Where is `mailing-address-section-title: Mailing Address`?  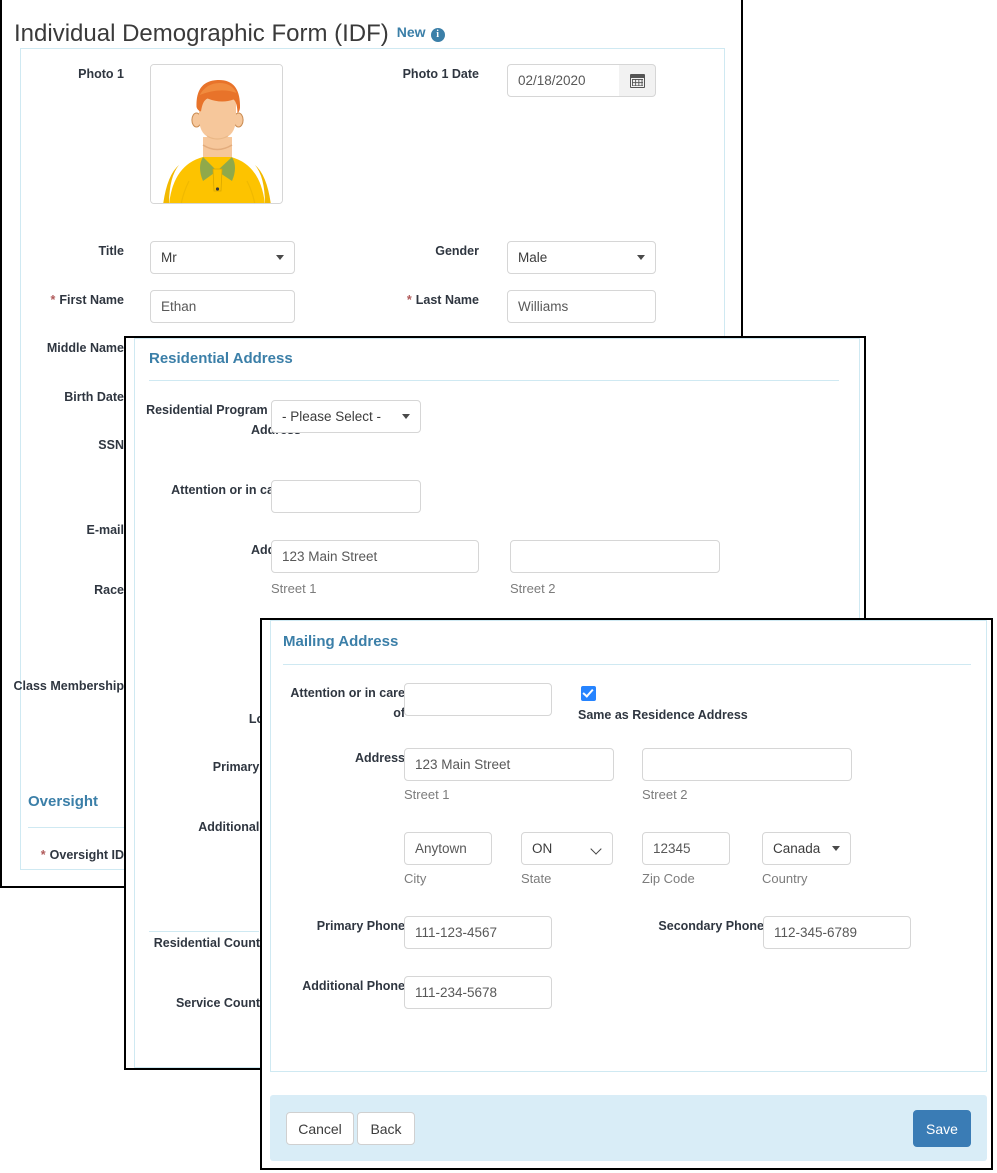 mailing-address-section-title: Mailing Address is located at coordinates (341, 641).